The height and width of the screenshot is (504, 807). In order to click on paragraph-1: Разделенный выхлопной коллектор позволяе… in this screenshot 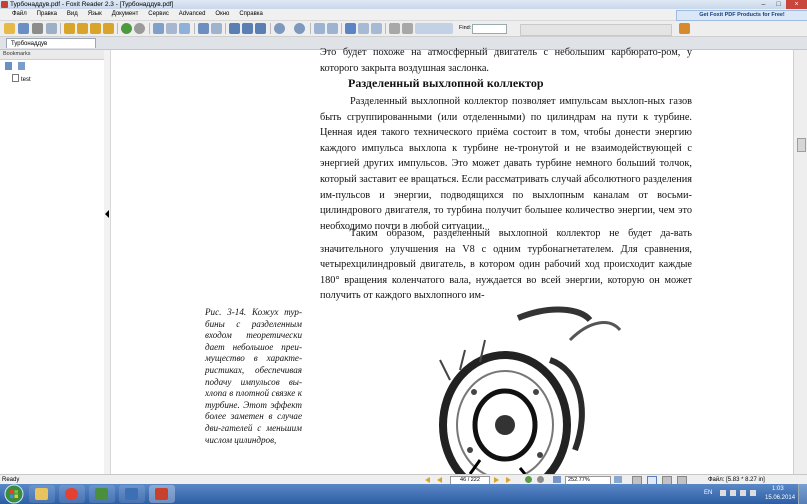, I will do `click(506, 164)`.